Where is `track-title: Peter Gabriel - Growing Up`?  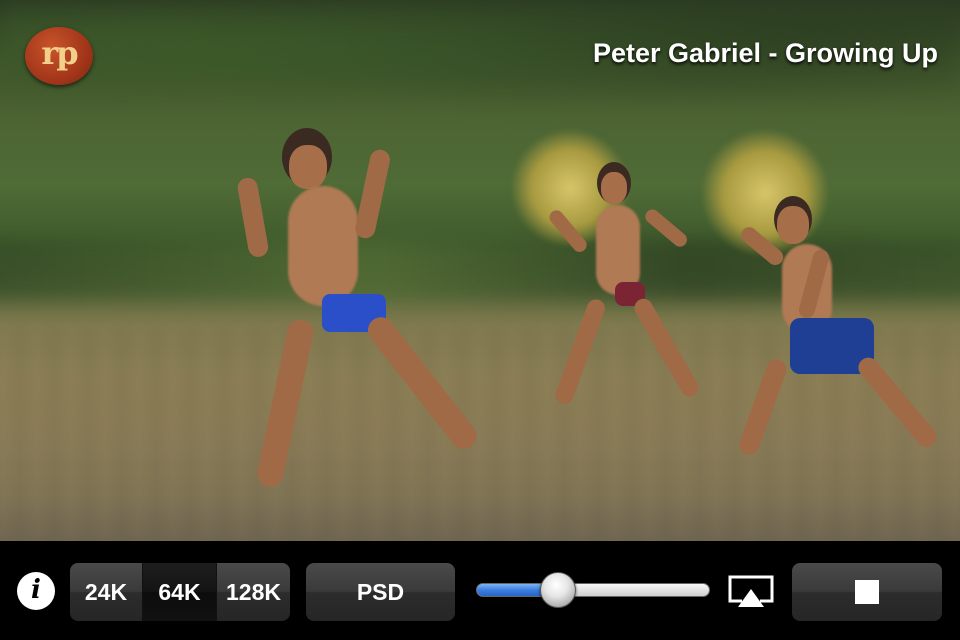 track-title: Peter Gabriel - Growing Up is located at coordinates (765, 53).